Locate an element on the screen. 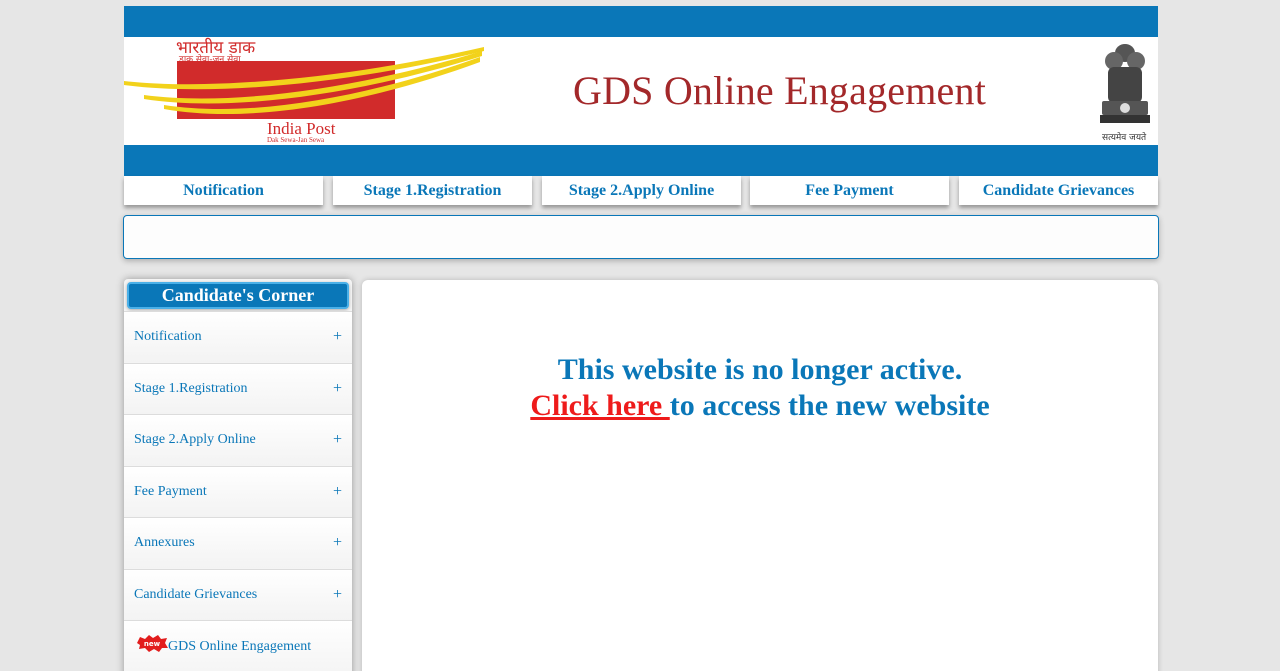 The image size is (1280, 671). gds-online-engagement-link: GDS Online Engagement is located at coordinates (239, 647).